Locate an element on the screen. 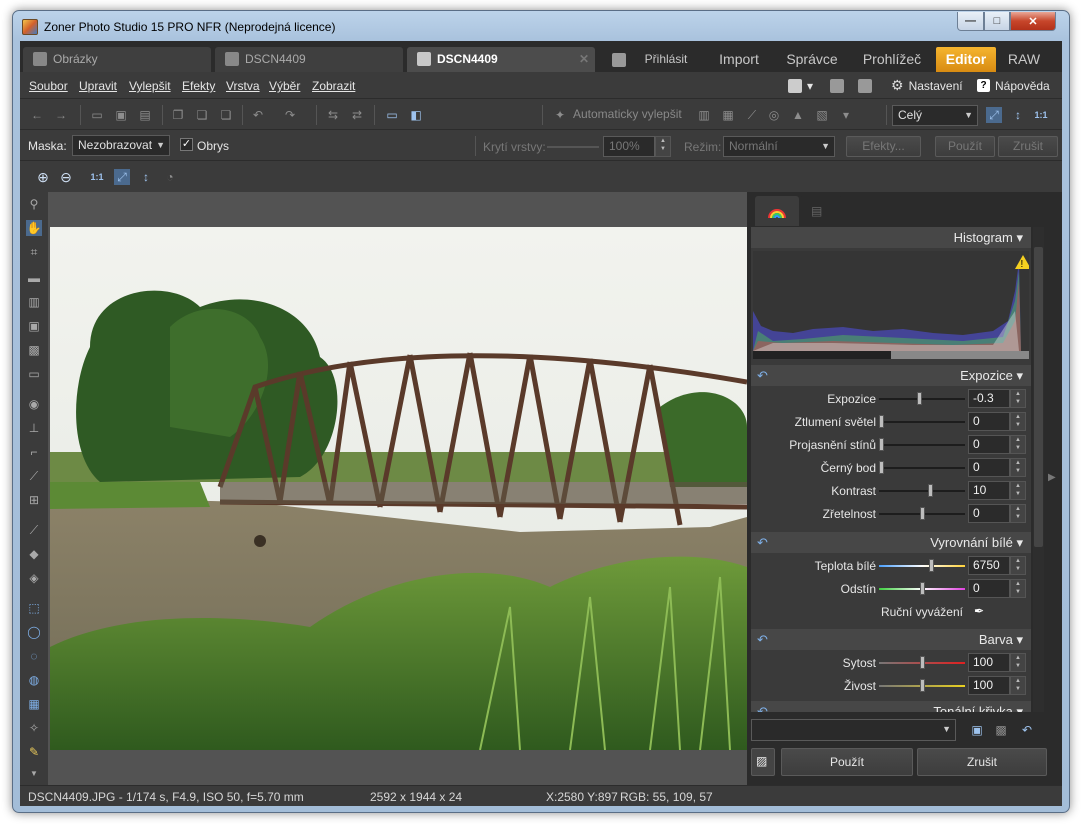  effects-icon: ▾ is located at coordinates (846, 115).